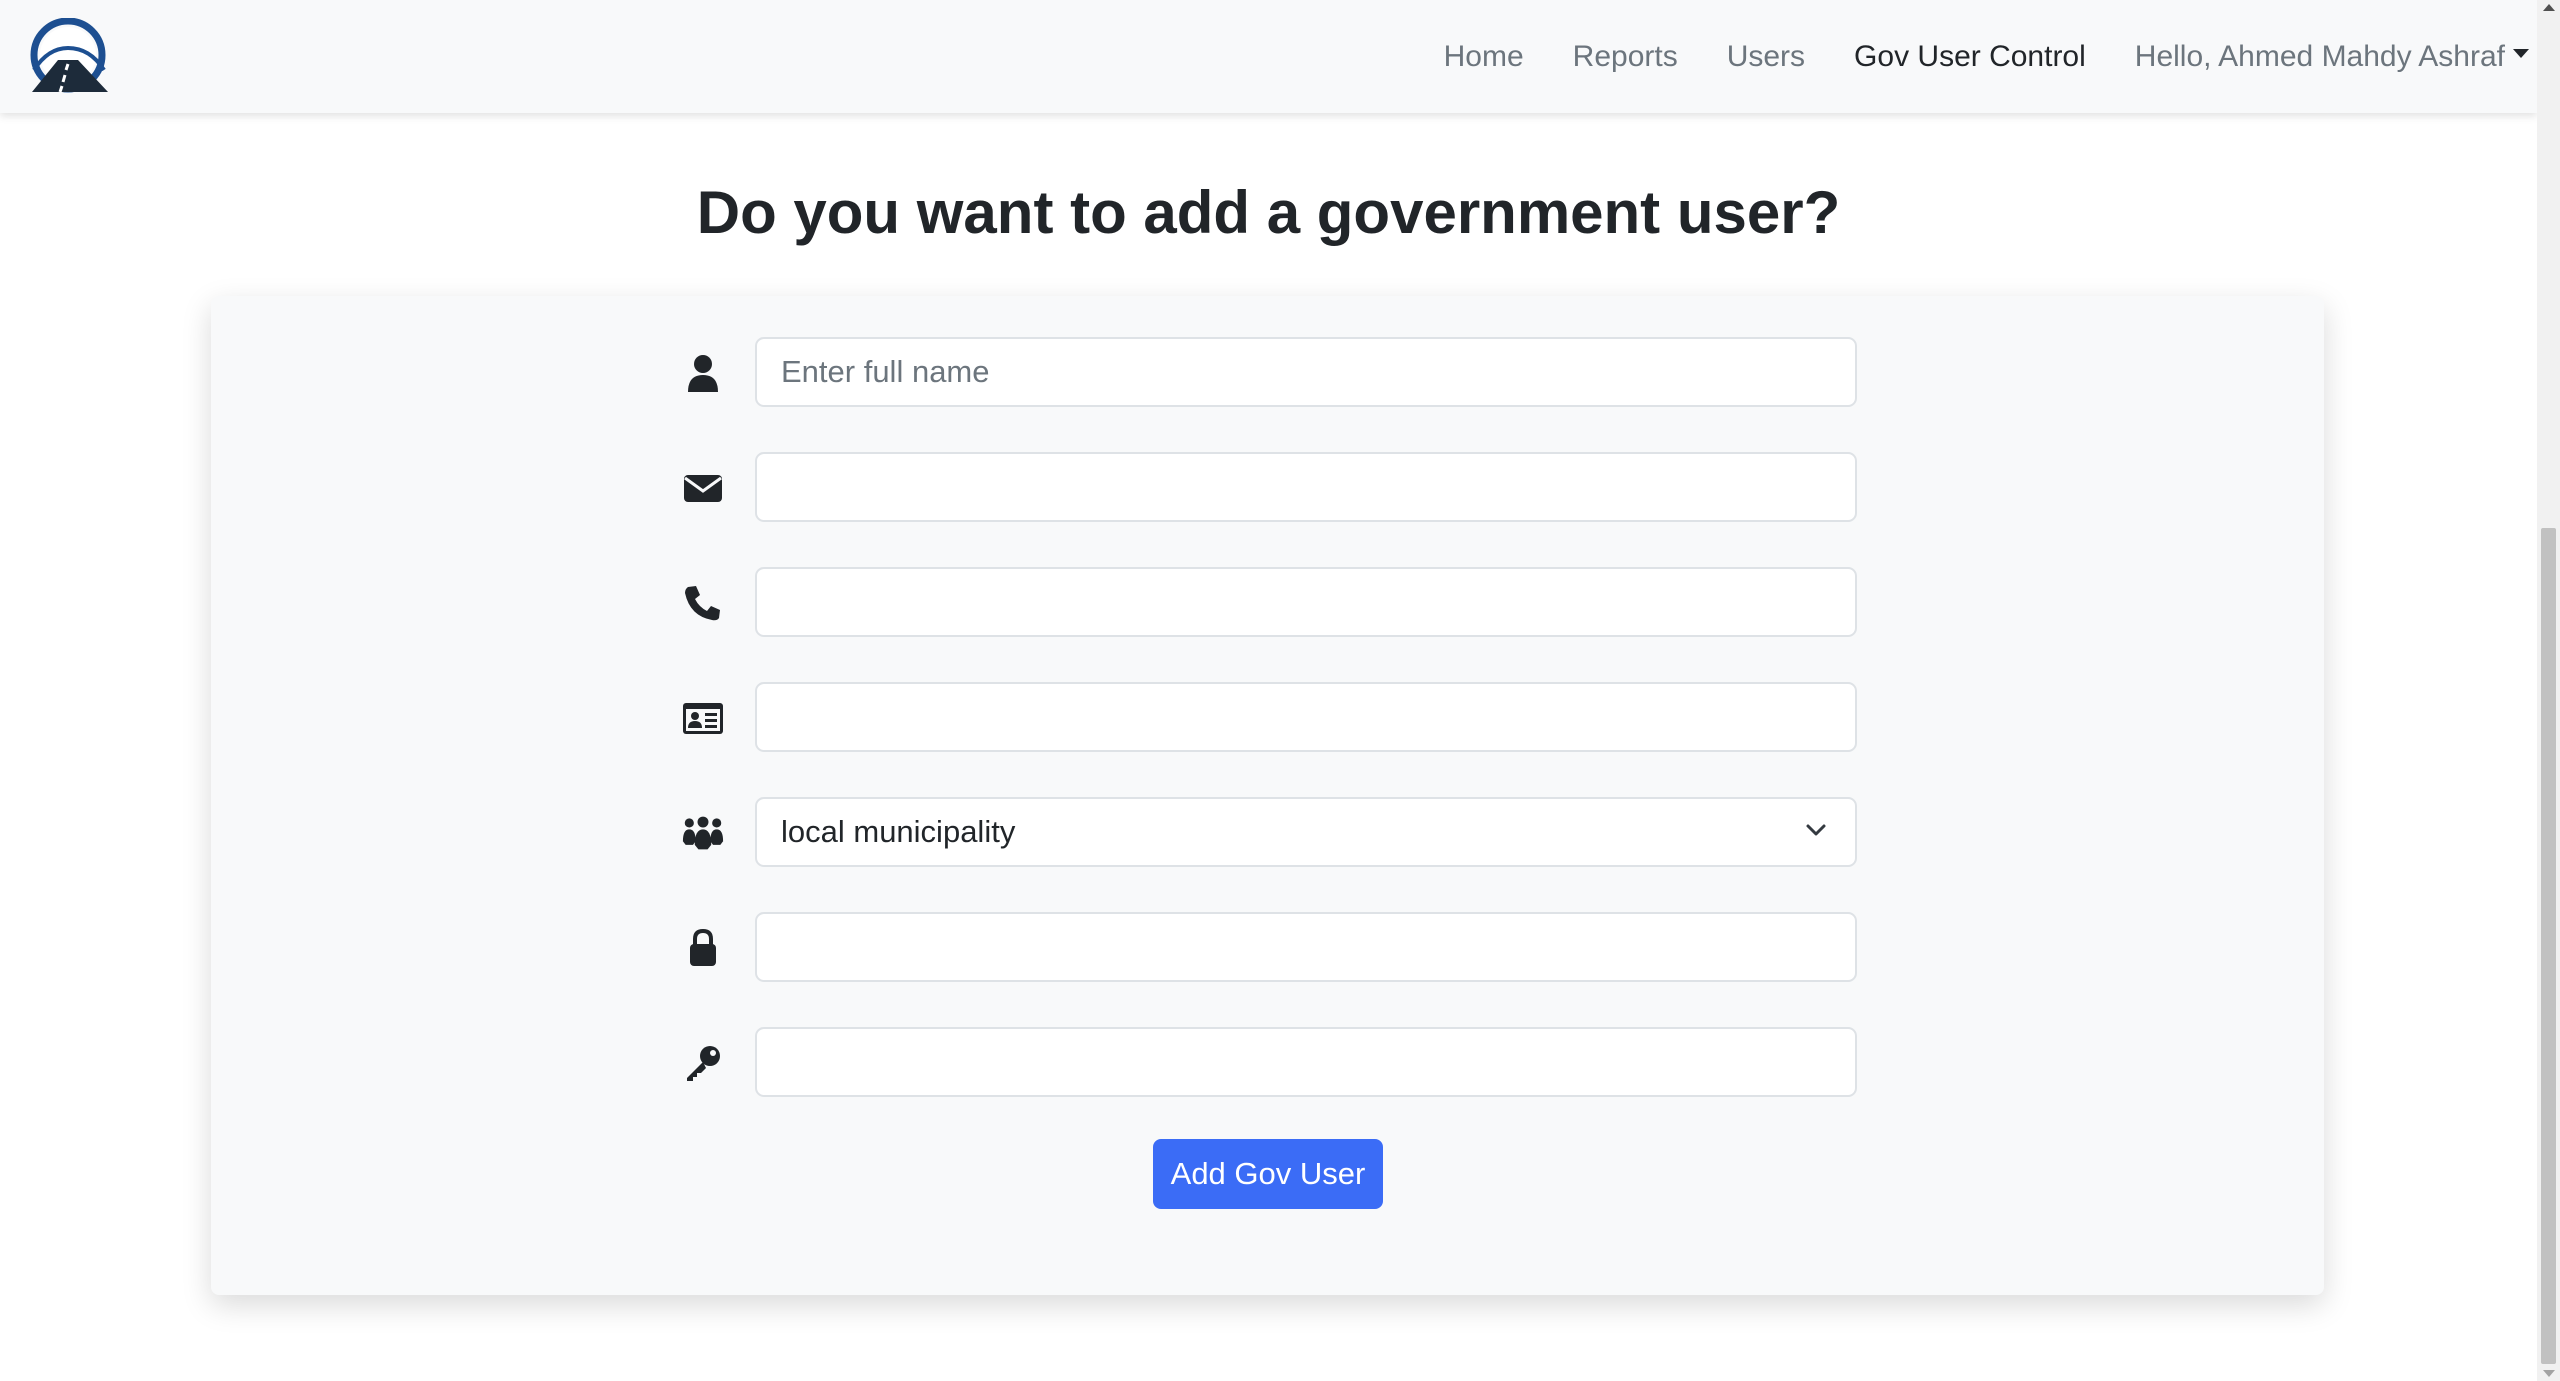 This screenshot has width=2560, height=1381. I want to click on user-dropdown-toggle: Hello, Ahmed Mahdy Ashraf, so click(2332, 57).